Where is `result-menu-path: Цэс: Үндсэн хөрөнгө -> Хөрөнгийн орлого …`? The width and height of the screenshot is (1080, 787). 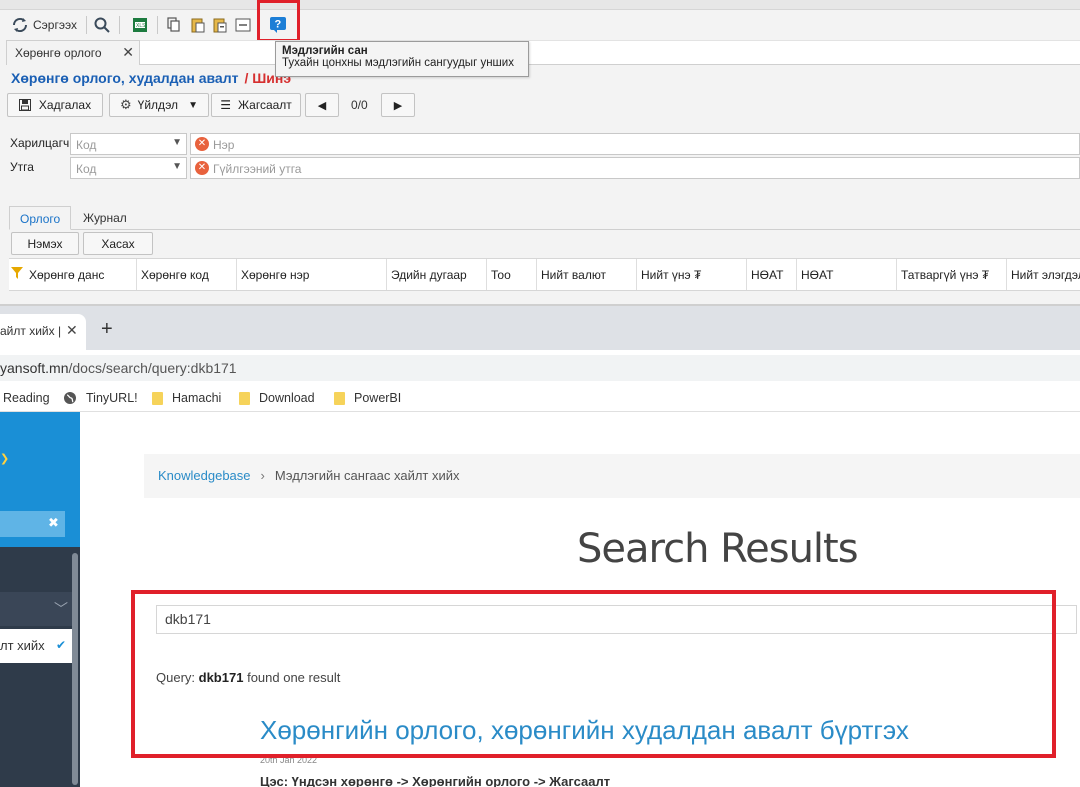 result-menu-path: Цэс: Үндсэн хөрөнгө -> Хөрөнгийн орлого … is located at coordinates (435, 780).